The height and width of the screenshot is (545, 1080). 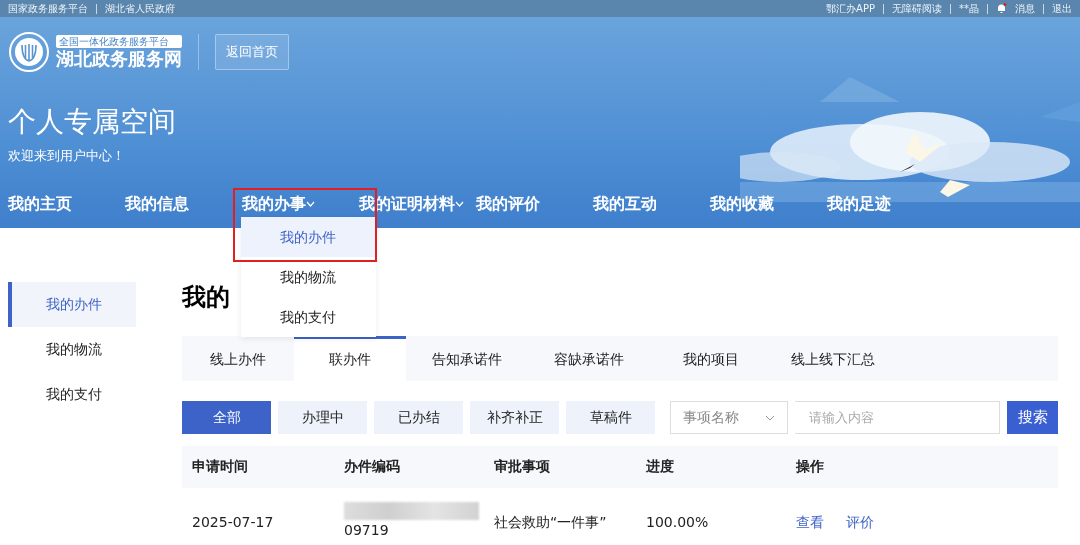 What do you see at coordinates (29, 52) in the screenshot?
I see `logo-emblem-icon` at bounding box center [29, 52].